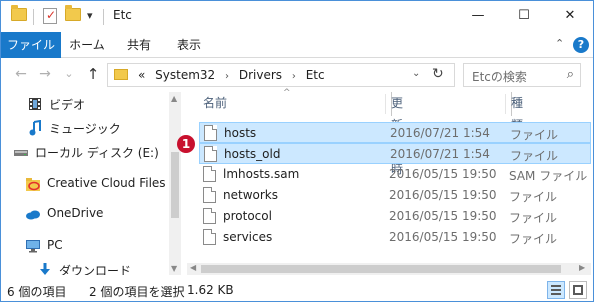 This screenshot has width=594, height=302. Describe the element at coordinates (186, 144) in the screenshot. I see `callout-badge: 1` at that location.